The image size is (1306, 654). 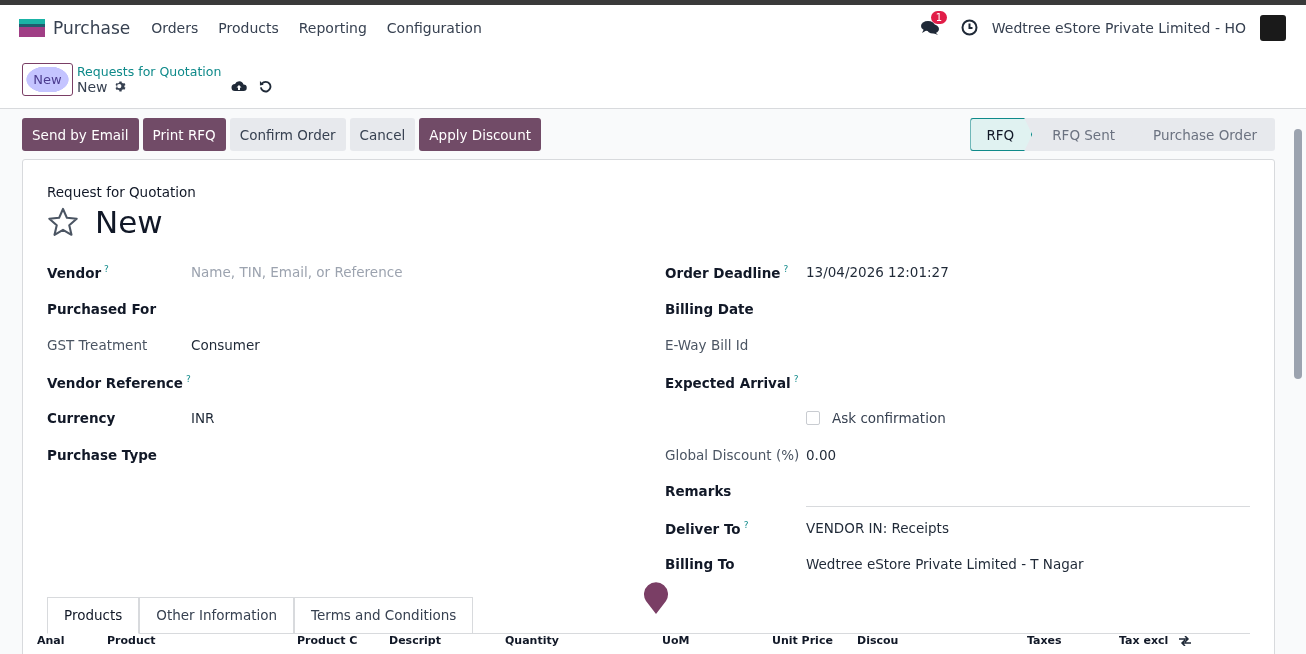 What do you see at coordinates (175, 27) in the screenshot?
I see `menu-item: Orders` at bounding box center [175, 27].